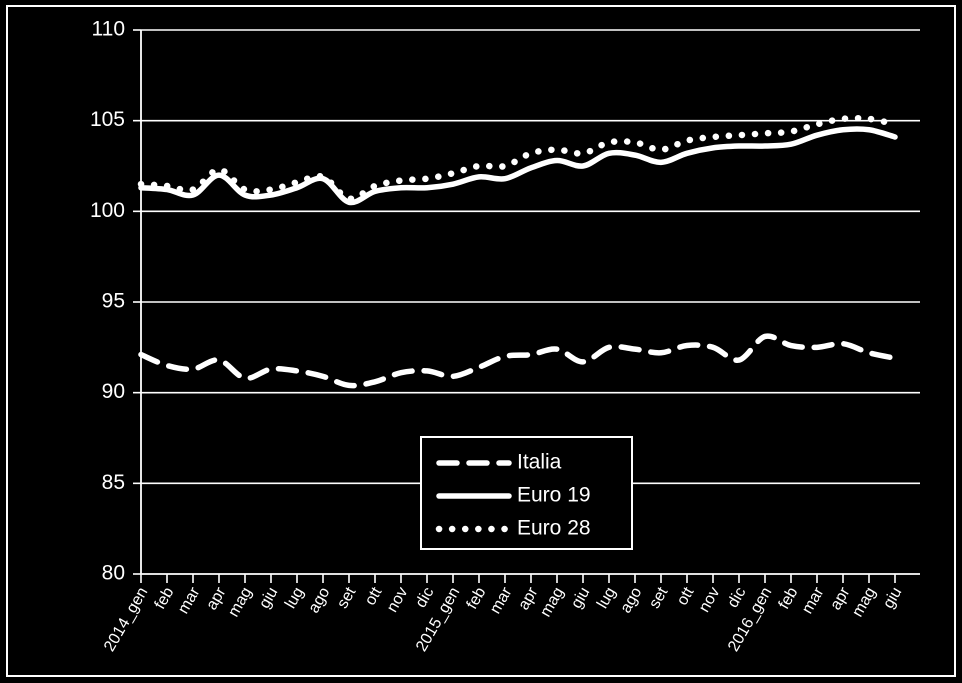  What do you see at coordinates (113, 301) in the screenshot?
I see `y-axis-label: 95` at bounding box center [113, 301].